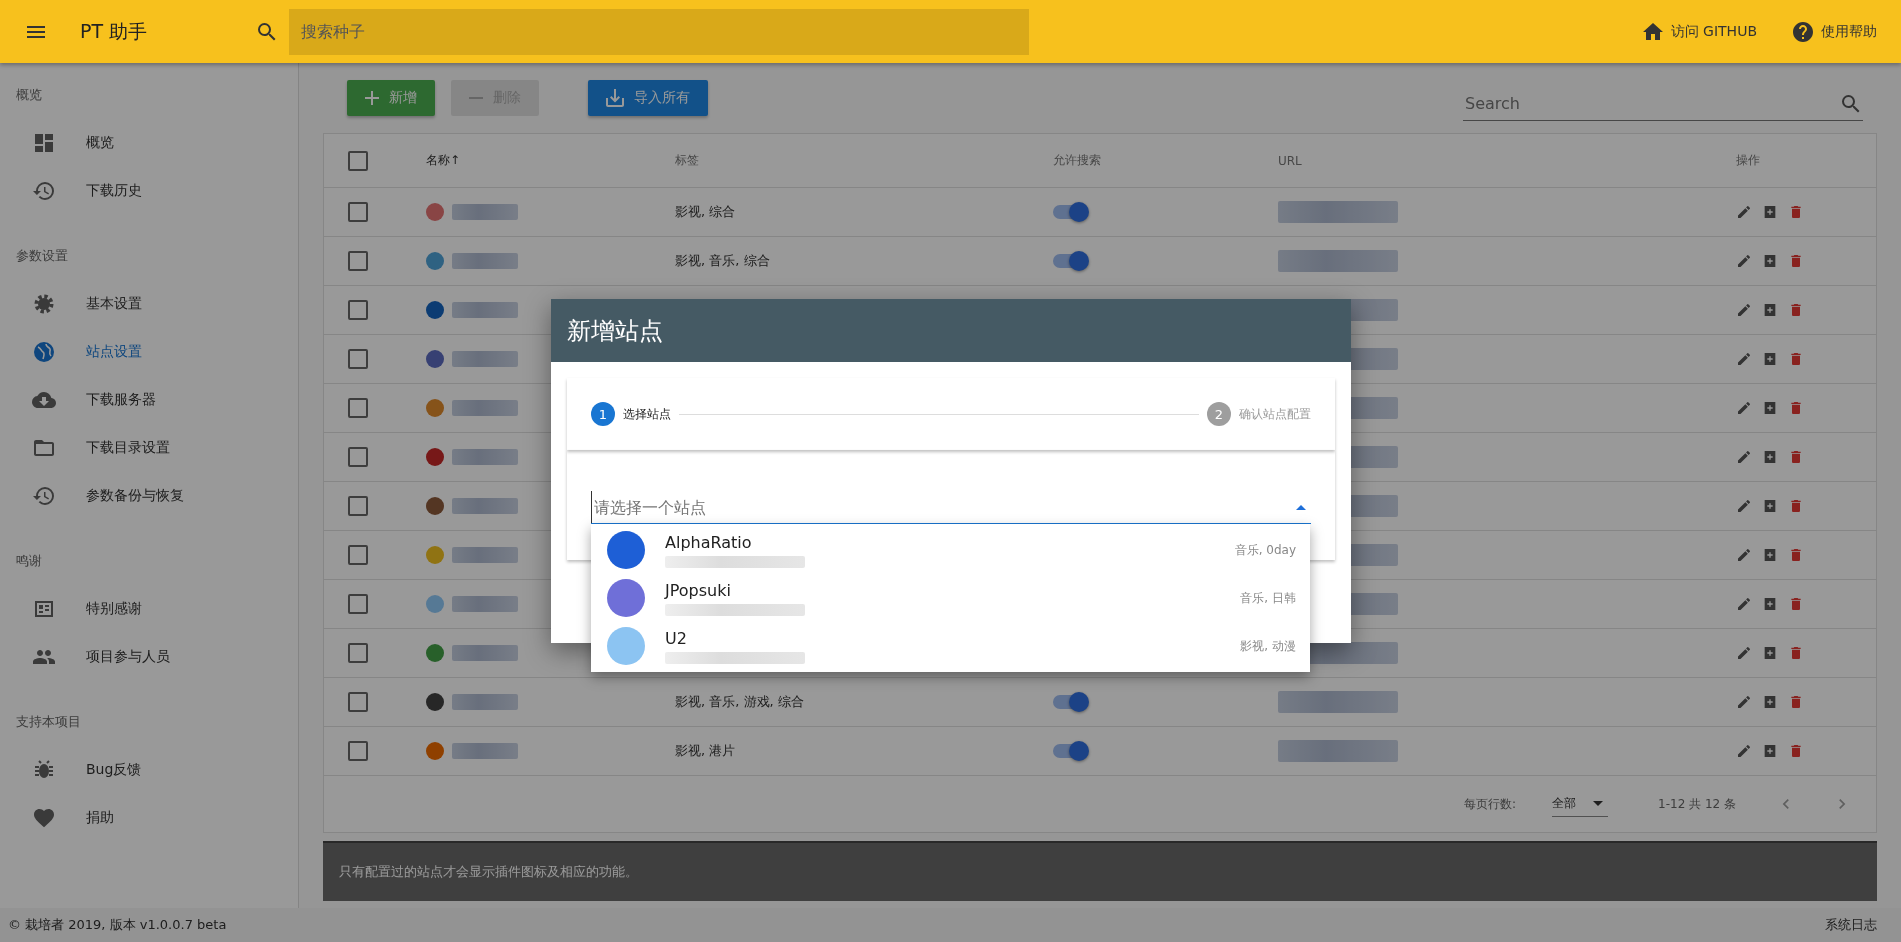 The height and width of the screenshot is (942, 1901). I want to click on table-cell: 影视, 音乐, 综合, so click(722, 260).